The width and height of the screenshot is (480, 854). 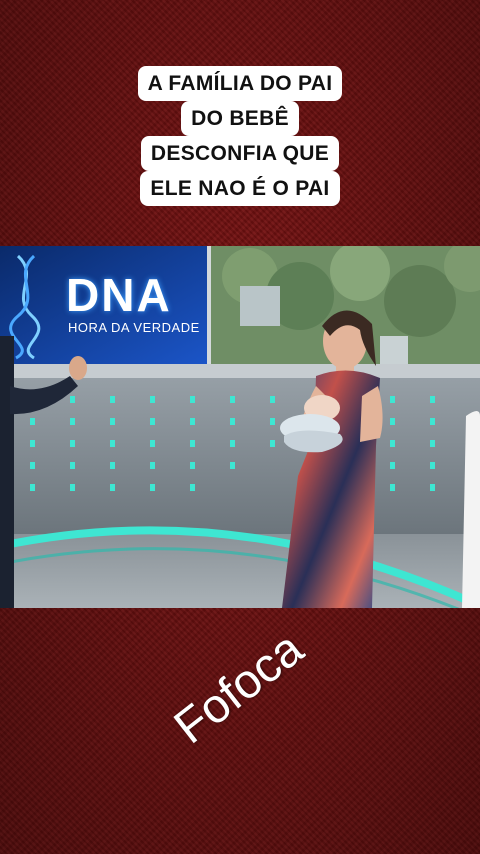 I want to click on show-logo-subtitle: HORA DA VERDADE, so click(x=134, y=327).